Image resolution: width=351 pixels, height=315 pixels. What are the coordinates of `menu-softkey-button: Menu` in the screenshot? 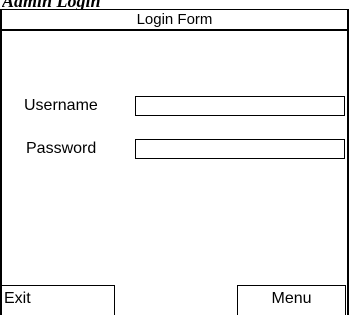 It's located at (291, 300).